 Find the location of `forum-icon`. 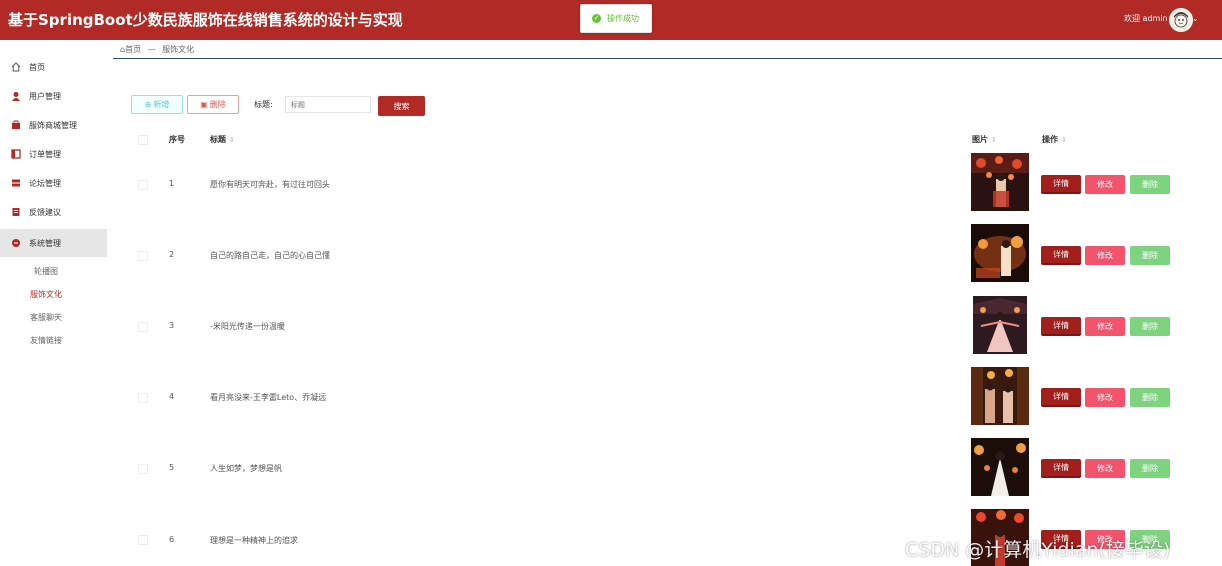

forum-icon is located at coordinates (16, 183).